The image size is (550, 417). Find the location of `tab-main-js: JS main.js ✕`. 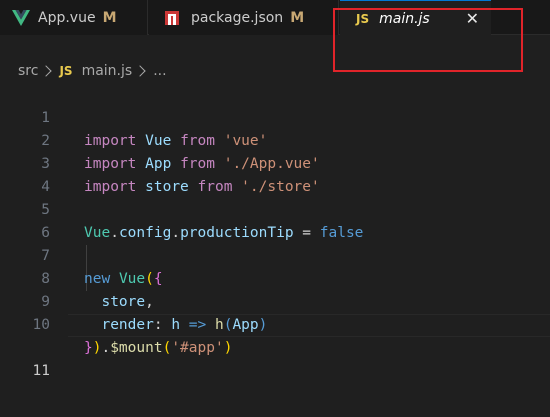

tab-main-js: JS main.js ✕ is located at coordinates (415, 18).